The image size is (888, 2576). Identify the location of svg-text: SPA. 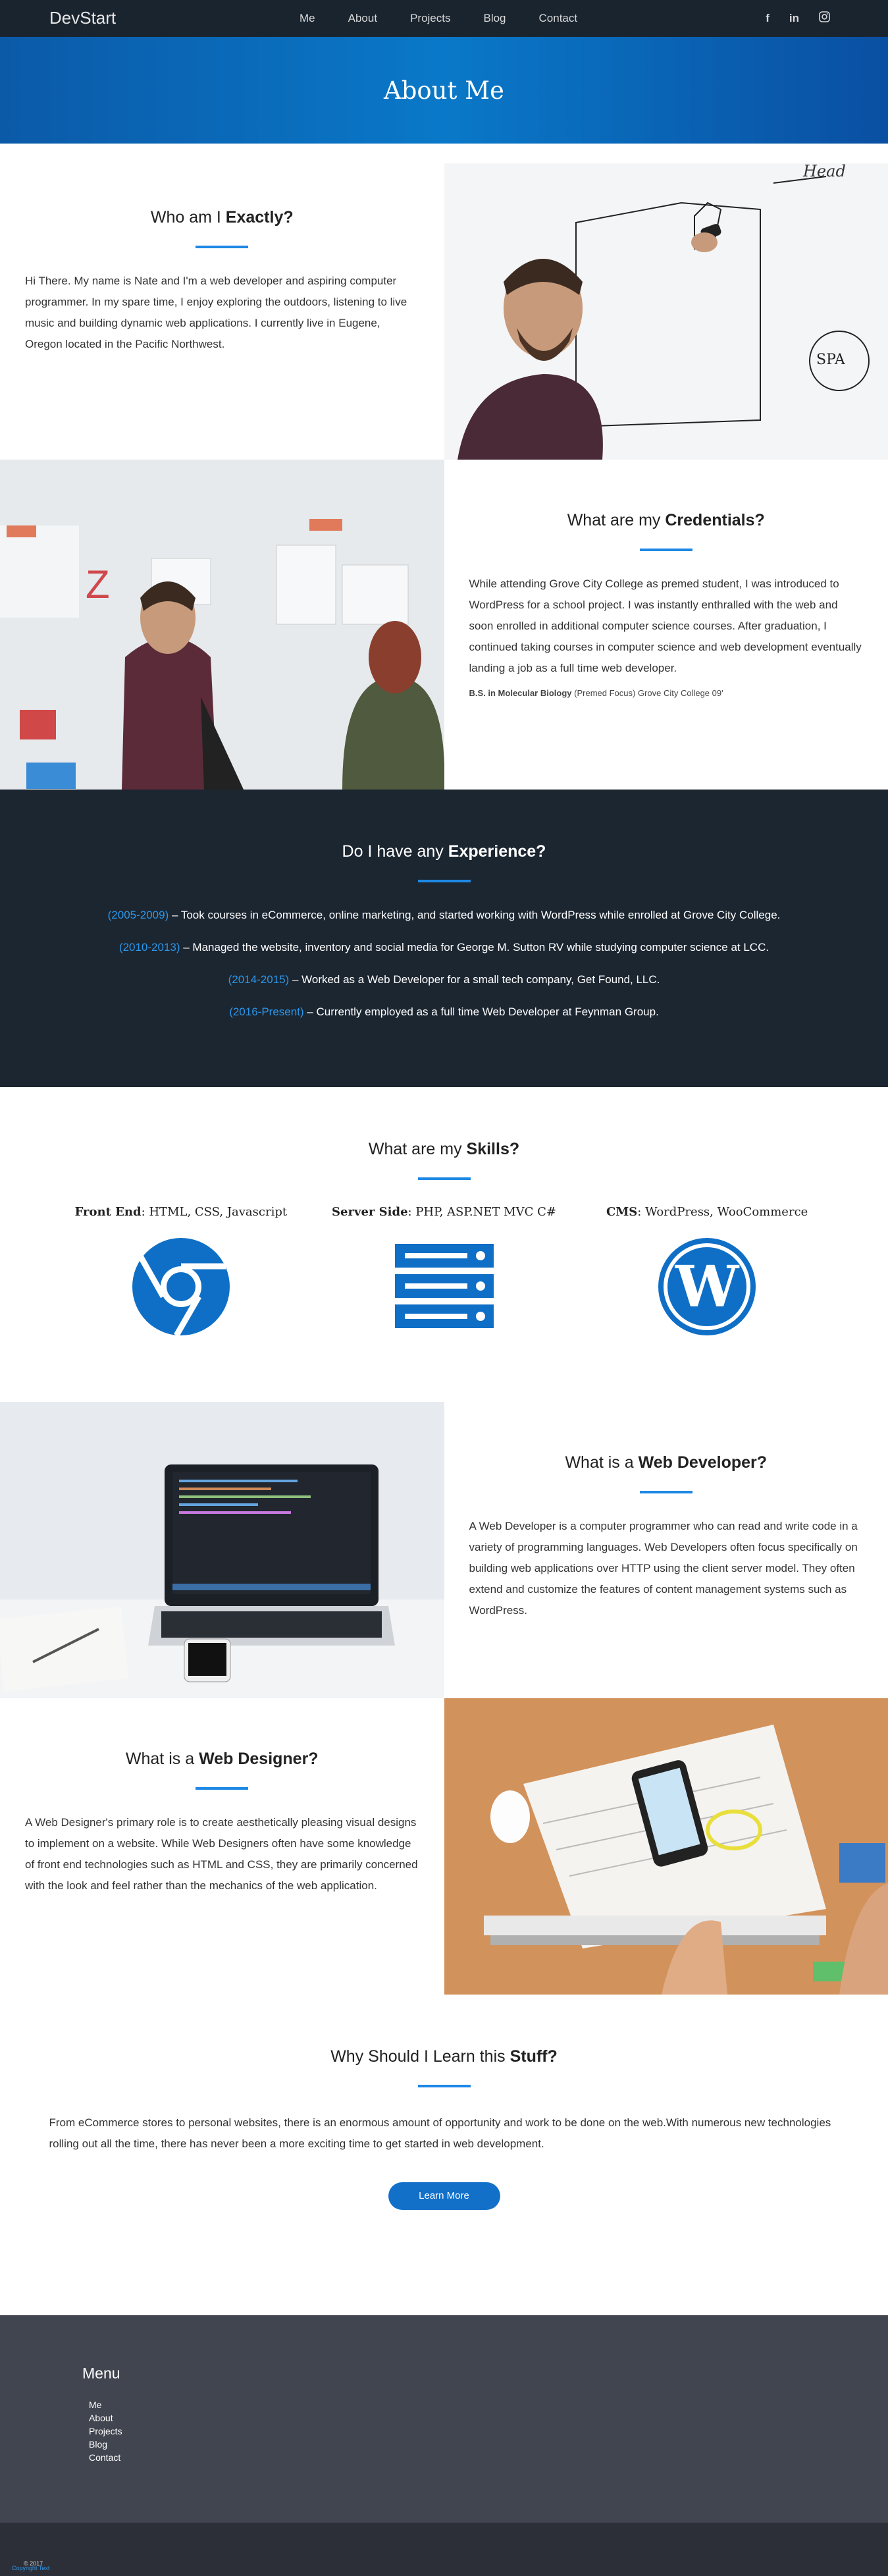
(831, 360).